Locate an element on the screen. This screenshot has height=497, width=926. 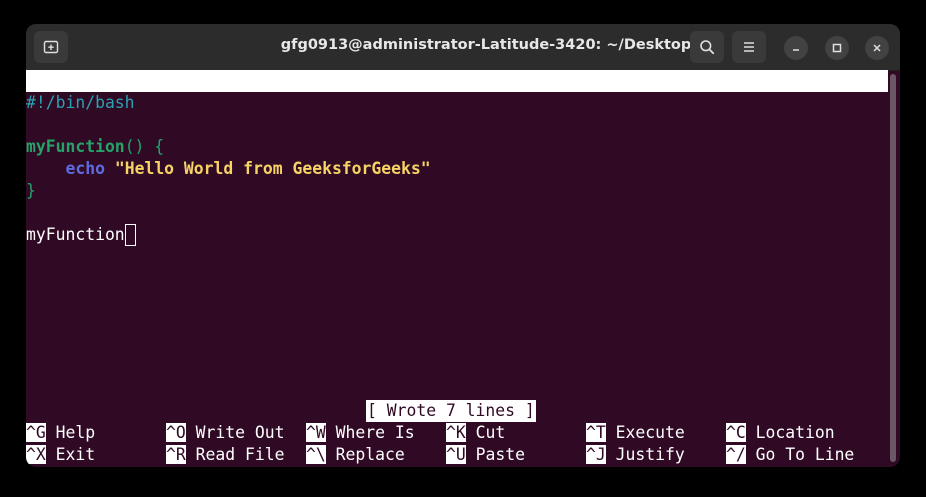
scrollbar is located at coordinates (893, 268).